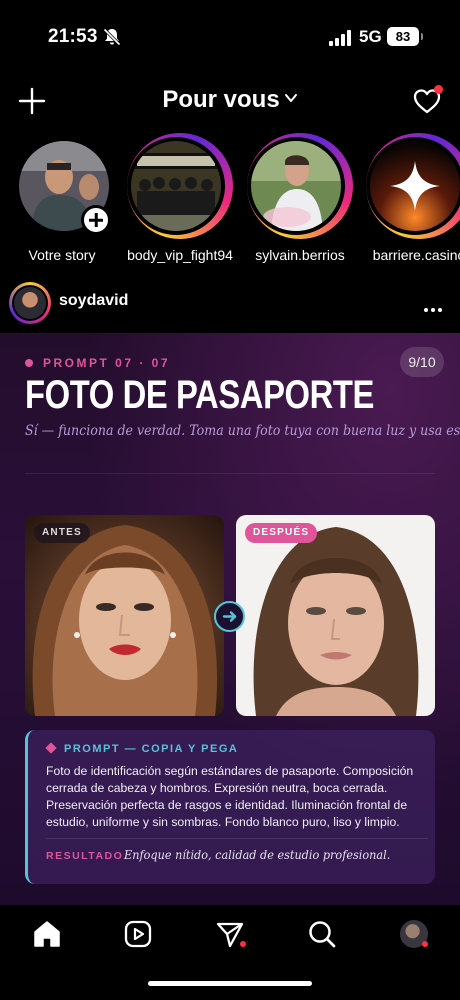  Describe the element at coordinates (62, 533) in the screenshot. I see `before-label: ANTES` at that location.